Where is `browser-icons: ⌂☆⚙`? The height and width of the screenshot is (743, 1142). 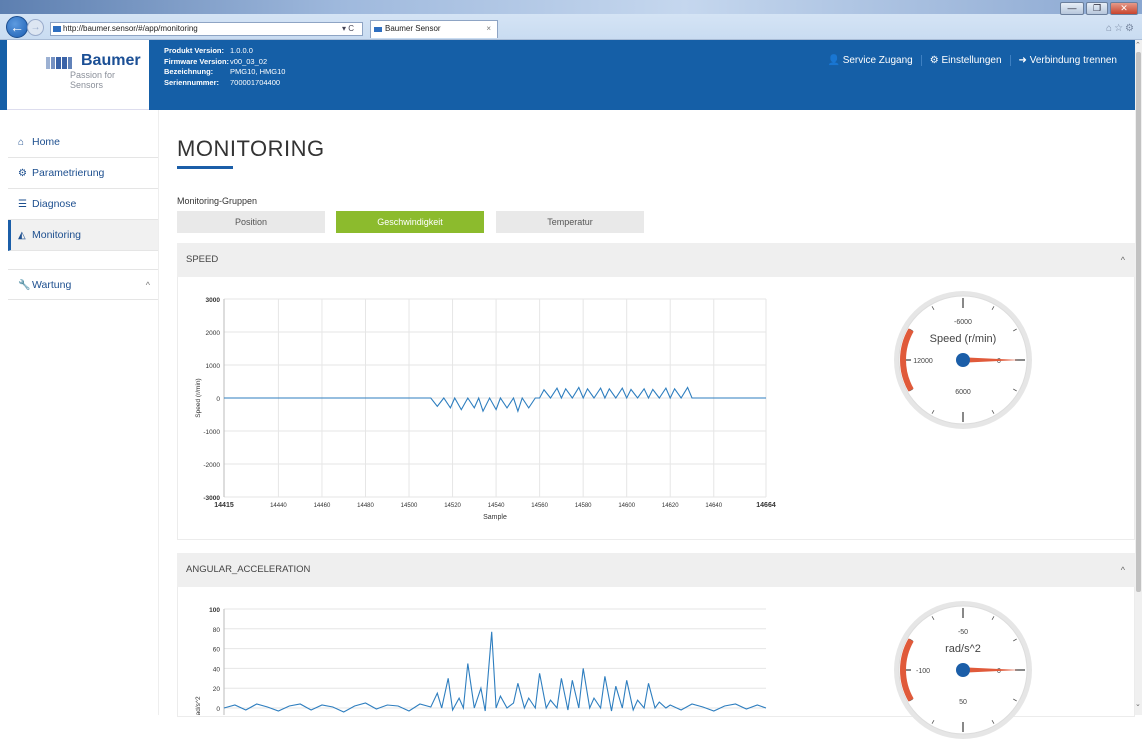 browser-icons: ⌂☆⚙ is located at coordinates (1121, 28).